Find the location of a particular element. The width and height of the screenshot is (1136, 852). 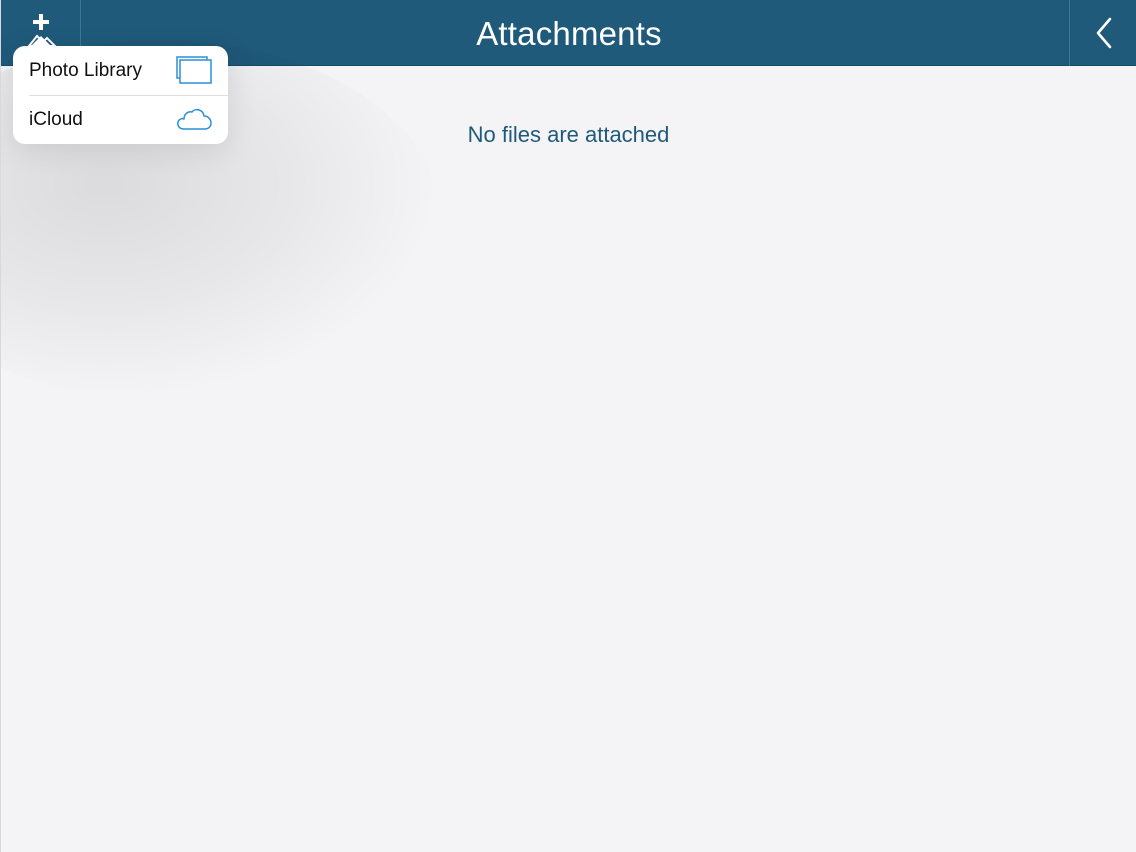

menu-item-photo-library: Photo Library is located at coordinates (120, 70).